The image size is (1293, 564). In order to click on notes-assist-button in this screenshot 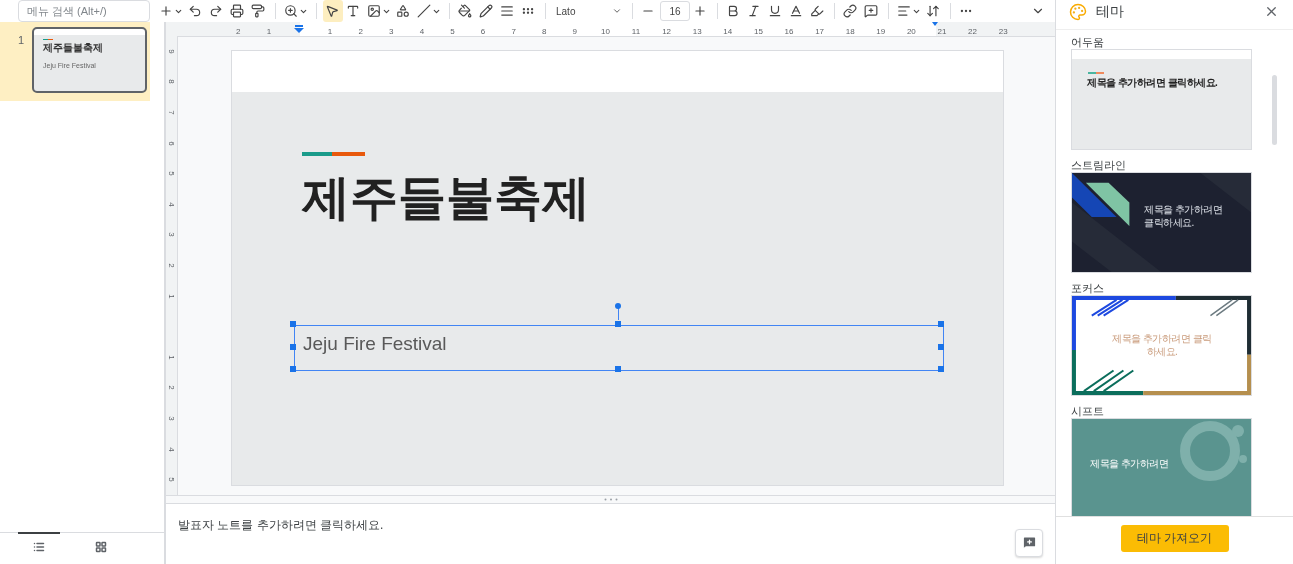, I will do `click(1029, 542)`.